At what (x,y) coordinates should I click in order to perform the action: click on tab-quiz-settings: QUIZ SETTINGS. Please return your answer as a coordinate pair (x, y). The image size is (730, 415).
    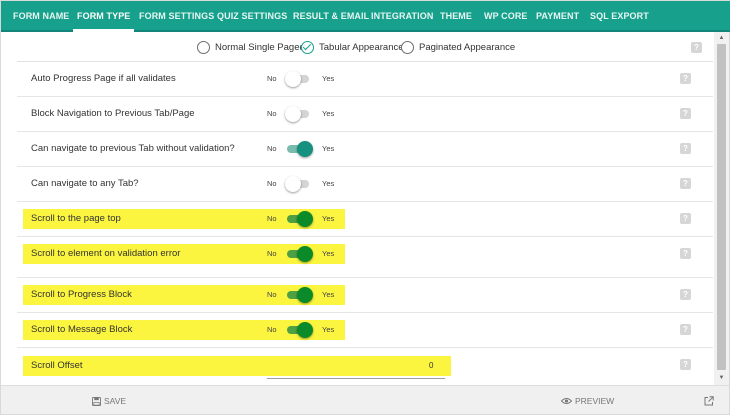
    Looking at the image, I should click on (252, 16).